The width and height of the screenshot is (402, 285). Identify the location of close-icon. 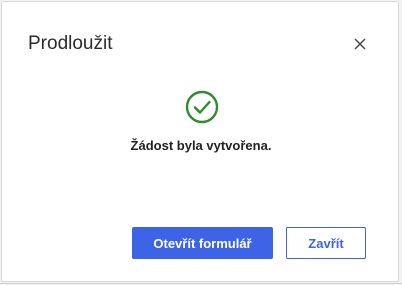
(360, 44).